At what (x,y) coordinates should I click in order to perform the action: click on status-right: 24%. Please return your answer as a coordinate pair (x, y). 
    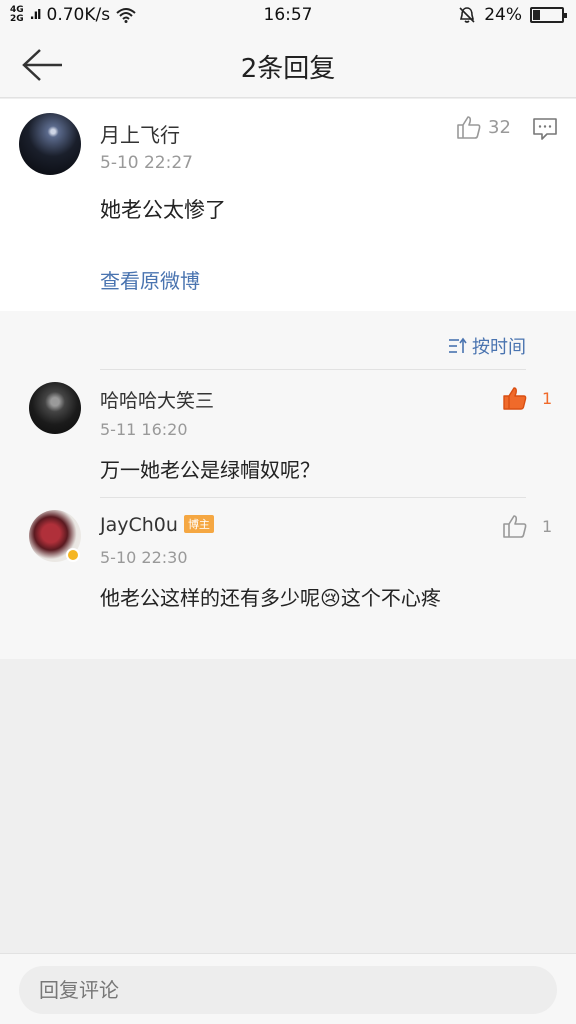
    Looking at the image, I should click on (512, 15).